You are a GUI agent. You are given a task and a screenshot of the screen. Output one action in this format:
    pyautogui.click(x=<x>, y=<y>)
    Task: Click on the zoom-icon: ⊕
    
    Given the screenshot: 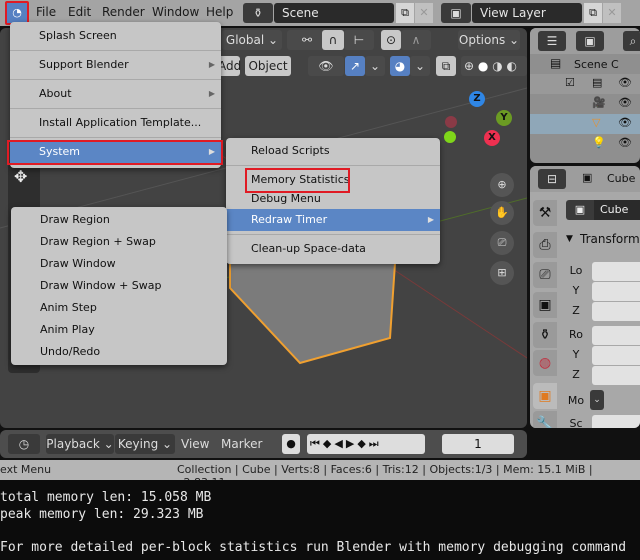 What is the action you would take?
    pyautogui.click(x=502, y=185)
    